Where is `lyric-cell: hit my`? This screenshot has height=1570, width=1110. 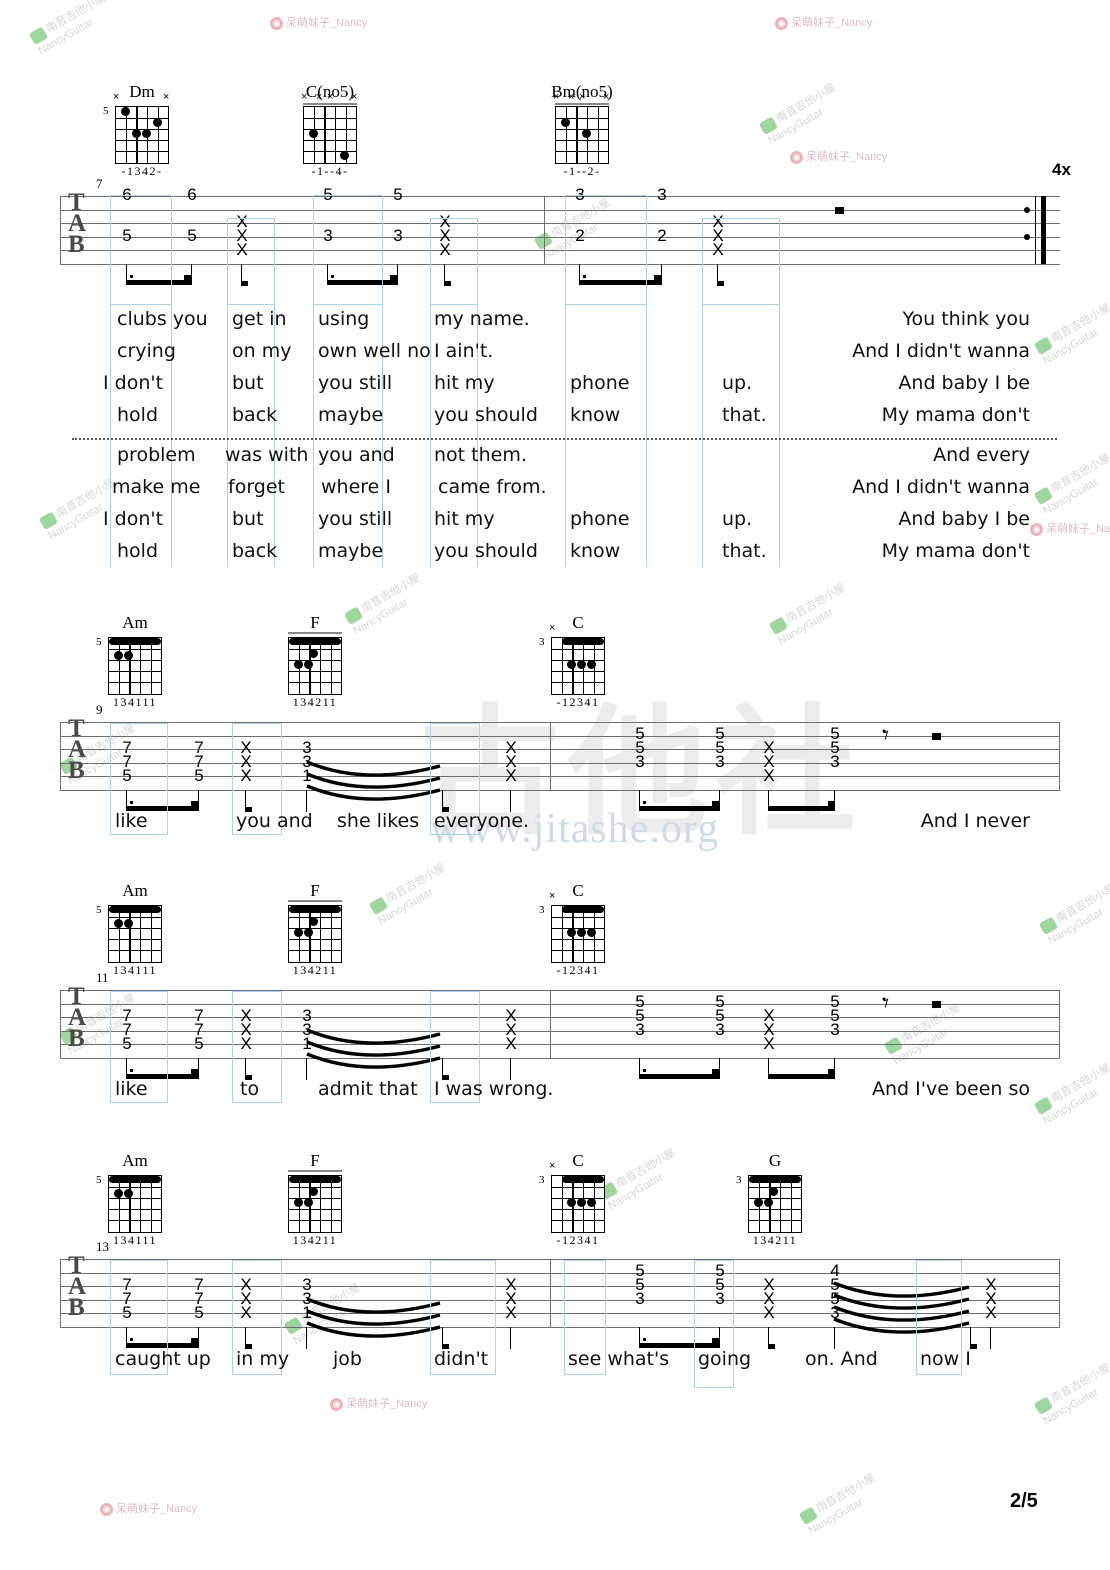 lyric-cell: hit my is located at coordinates (464, 383).